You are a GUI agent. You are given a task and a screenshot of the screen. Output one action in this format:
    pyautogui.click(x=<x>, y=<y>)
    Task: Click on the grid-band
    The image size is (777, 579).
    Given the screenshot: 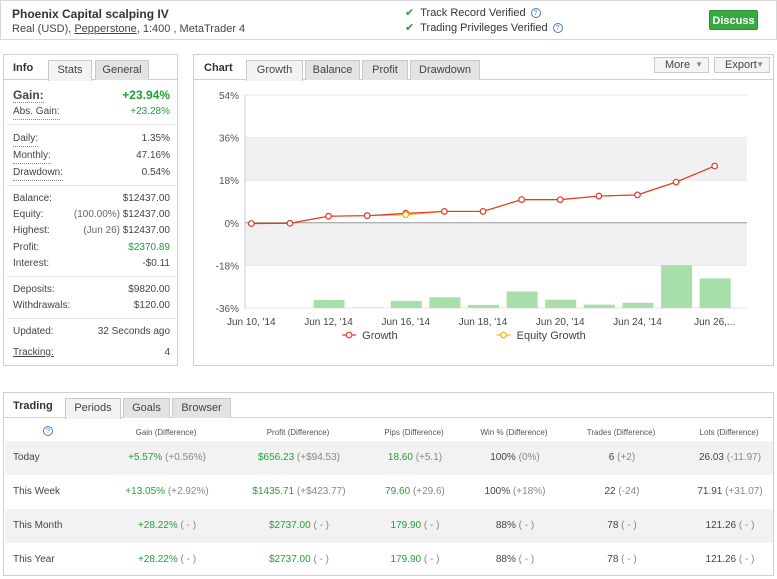 What is the action you would take?
    pyautogui.click(x=496, y=244)
    